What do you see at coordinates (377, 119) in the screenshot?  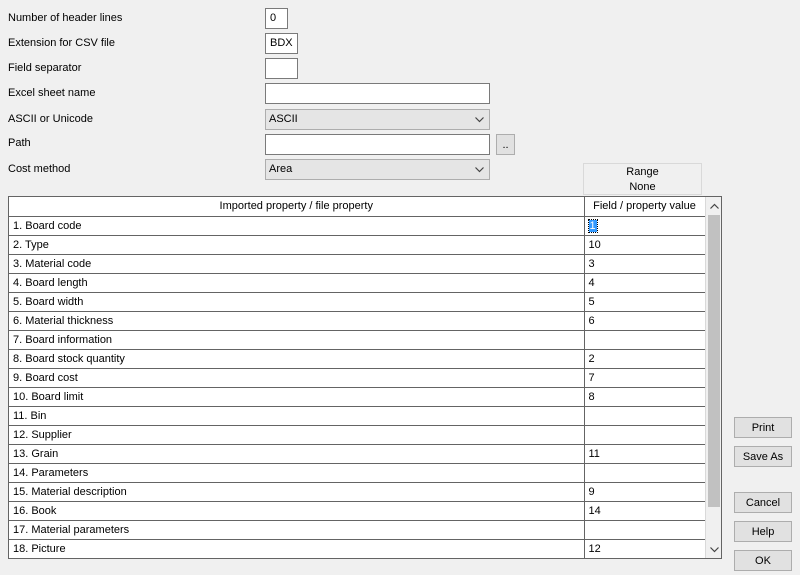 I see `encoding-select: ASCII` at bounding box center [377, 119].